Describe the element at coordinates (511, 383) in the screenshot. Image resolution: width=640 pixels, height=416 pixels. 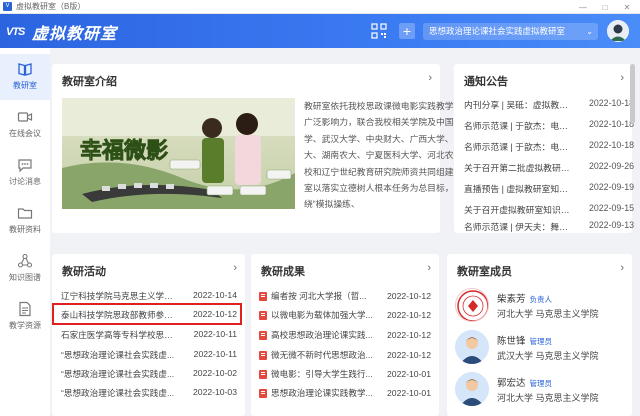
I see `member-name: 郭宏达` at that location.